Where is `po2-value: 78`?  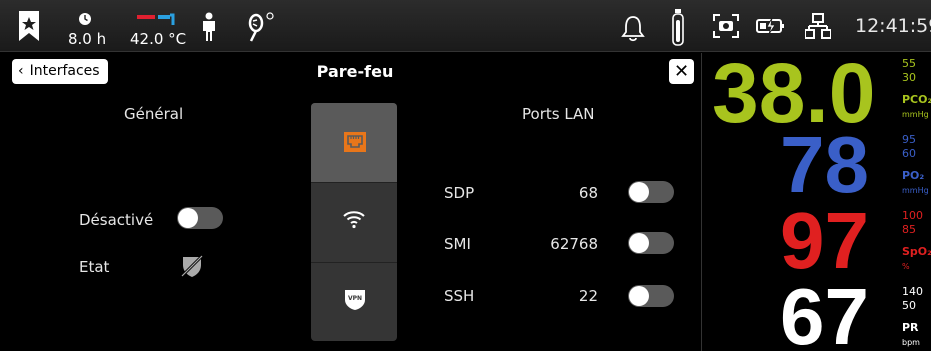
po2-value: 78 is located at coordinates (824, 164).